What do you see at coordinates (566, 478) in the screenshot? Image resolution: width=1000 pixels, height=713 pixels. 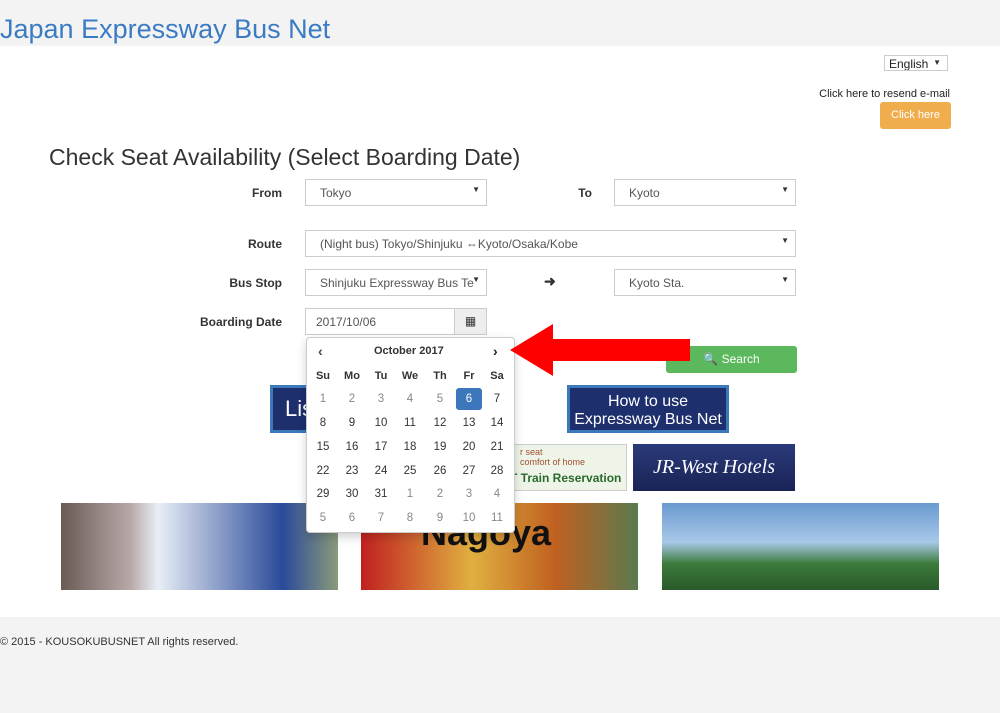 I see `train-line3: T Train Reservation` at bounding box center [566, 478].